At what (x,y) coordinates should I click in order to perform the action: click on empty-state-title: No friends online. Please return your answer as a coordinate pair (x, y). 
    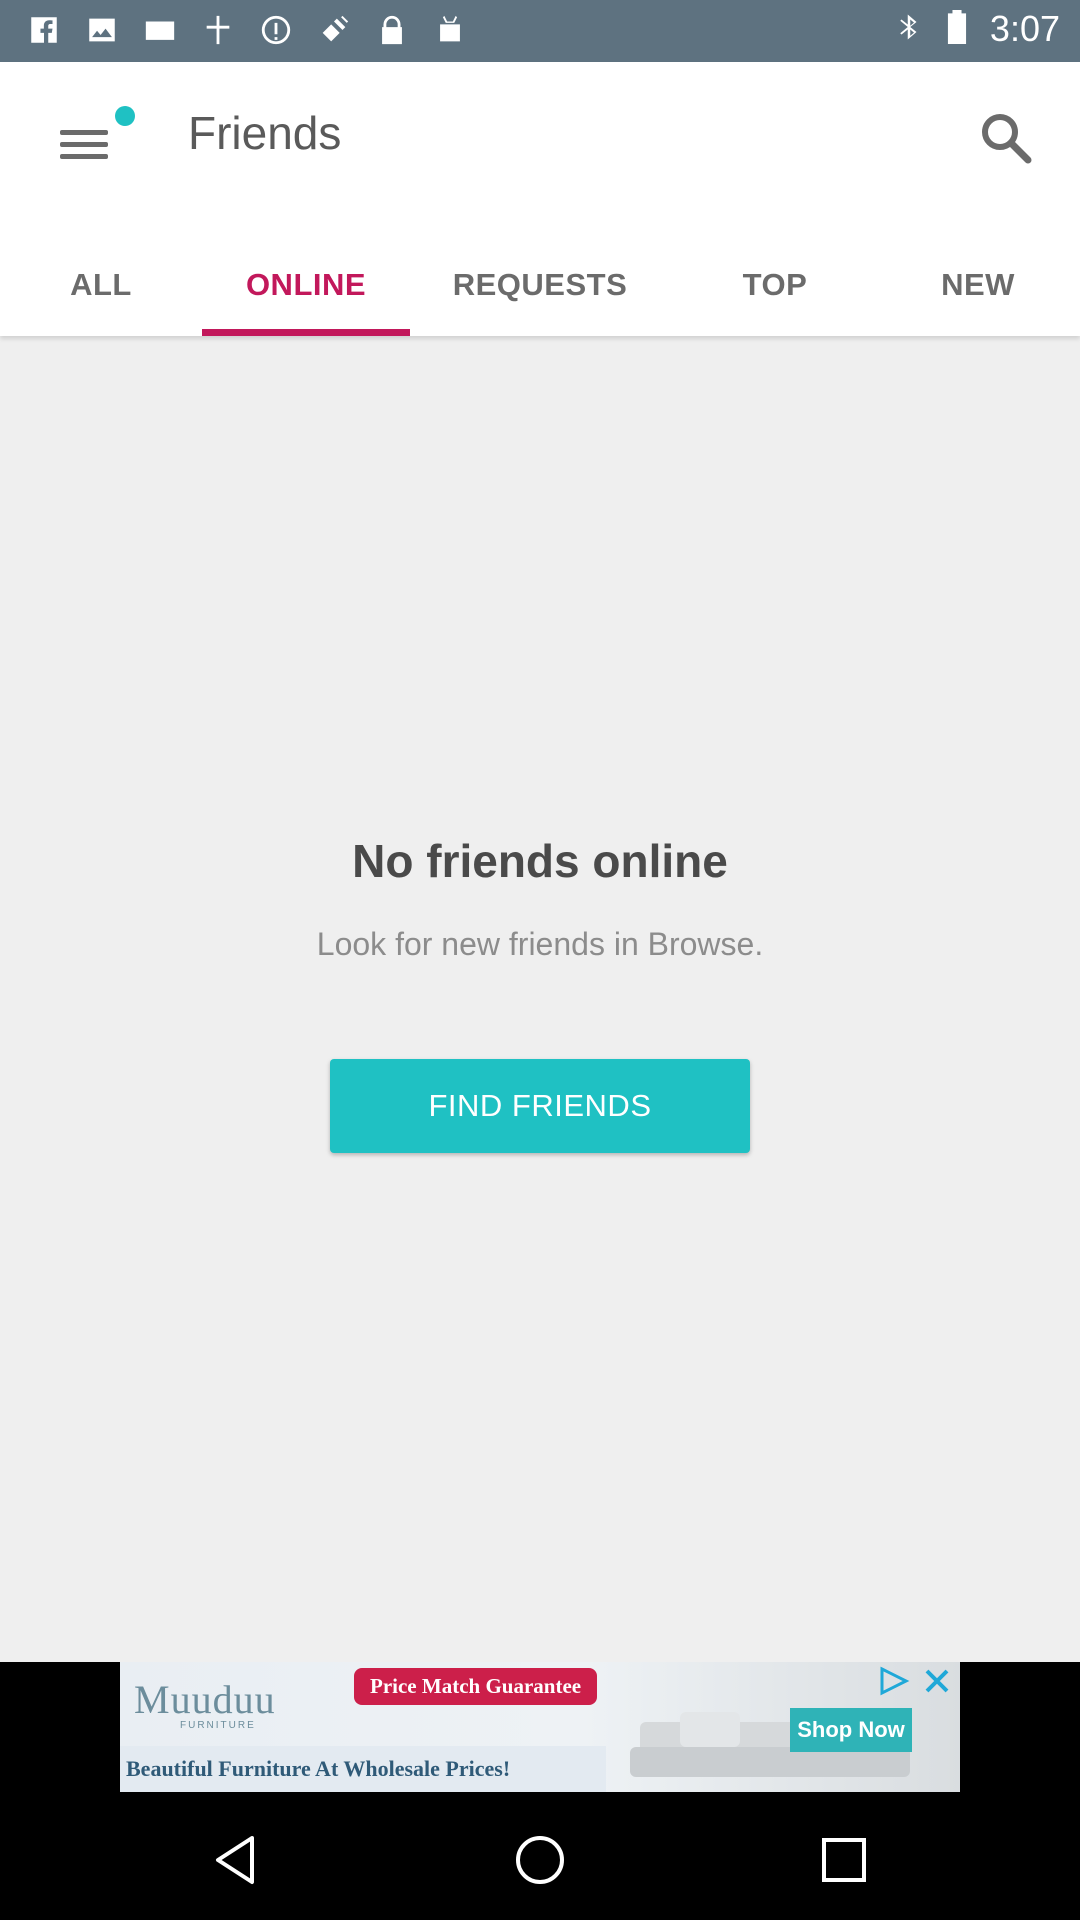
    Looking at the image, I should click on (540, 861).